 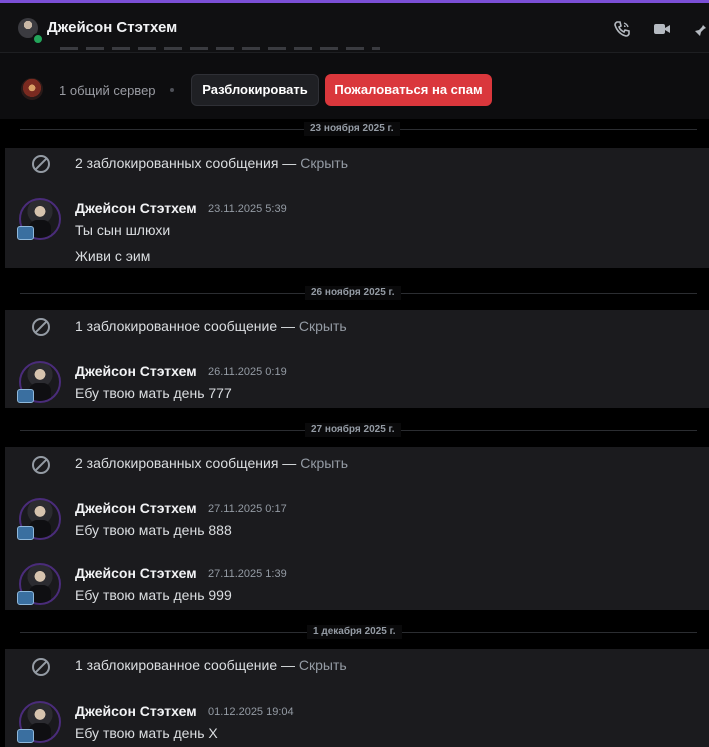 I want to click on separator-dot, so click(x=172, y=90).